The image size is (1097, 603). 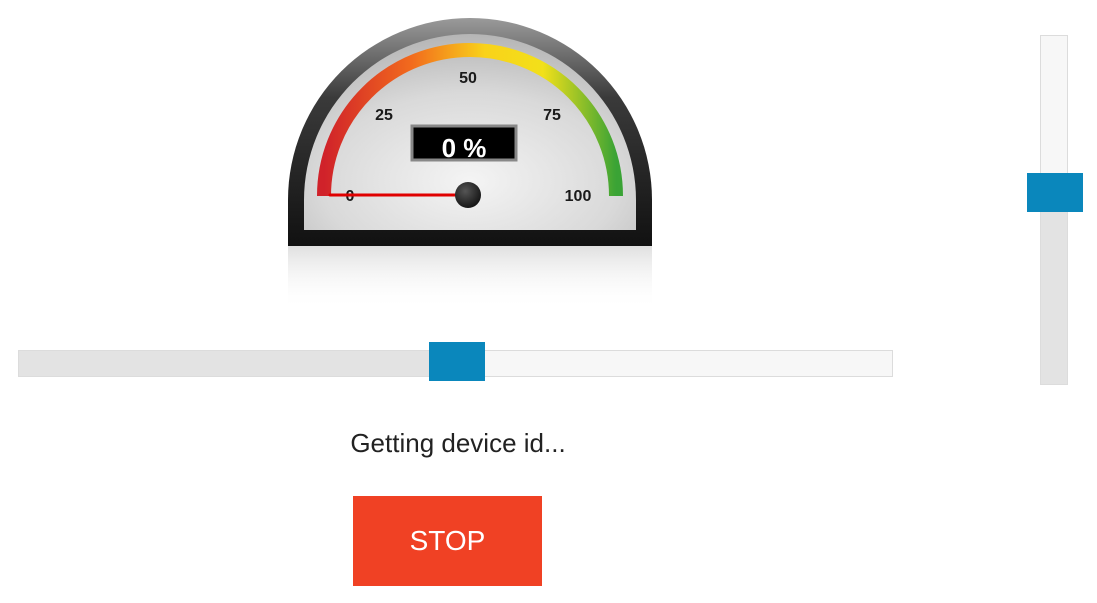 I want to click on horizontal-slider-thumb, so click(x=457, y=361).